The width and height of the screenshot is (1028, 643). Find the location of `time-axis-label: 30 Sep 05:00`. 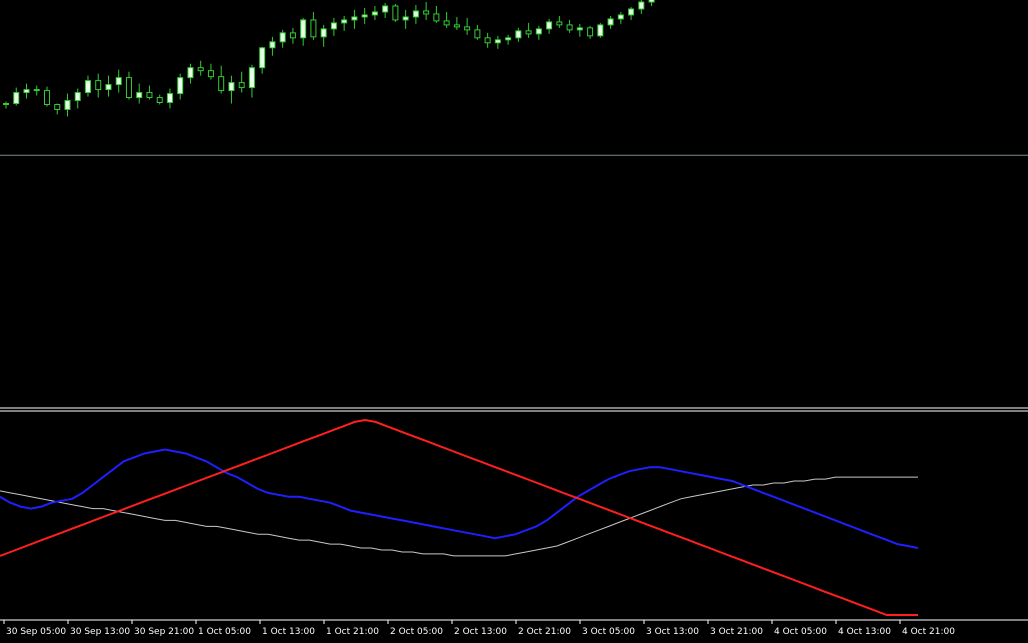

time-axis-label: 30 Sep 05:00 is located at coordinates (36, 632).